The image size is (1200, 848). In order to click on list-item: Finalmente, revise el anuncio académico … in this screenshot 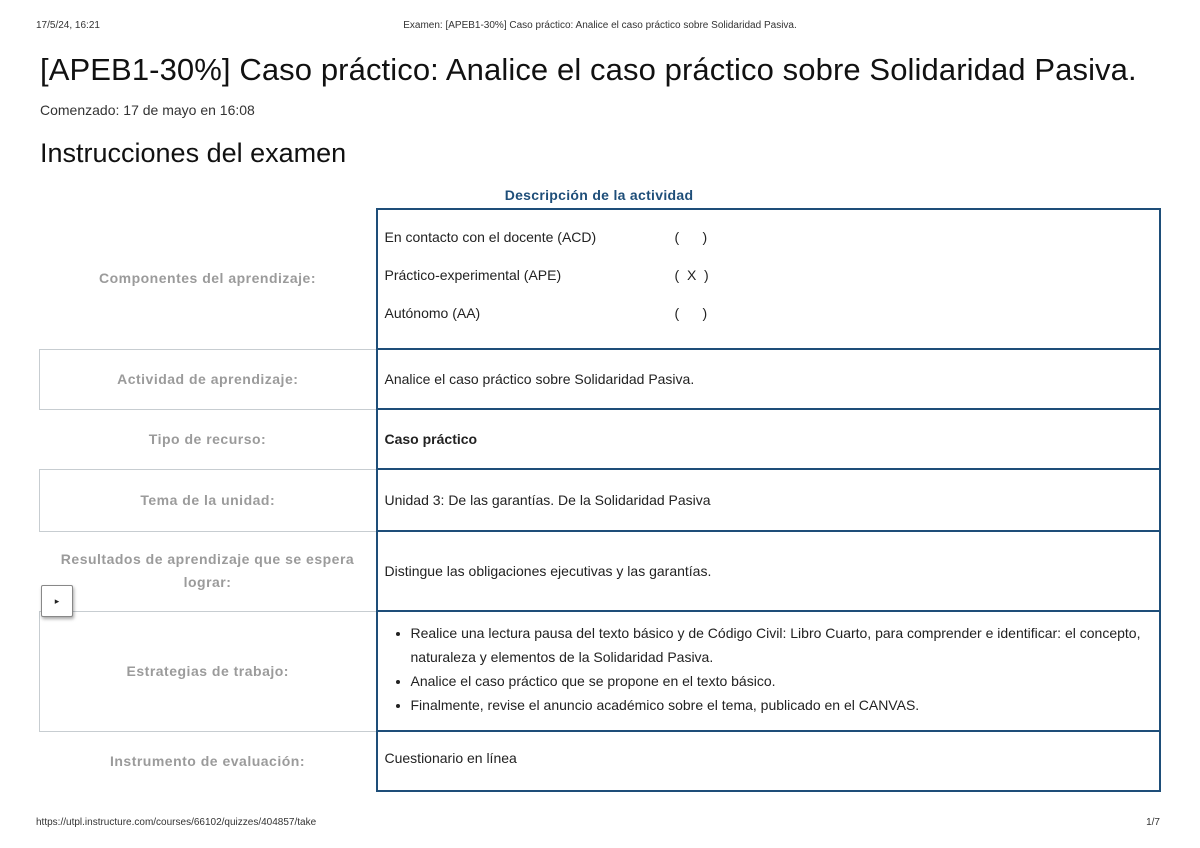, I will do `click(782, 705)`.